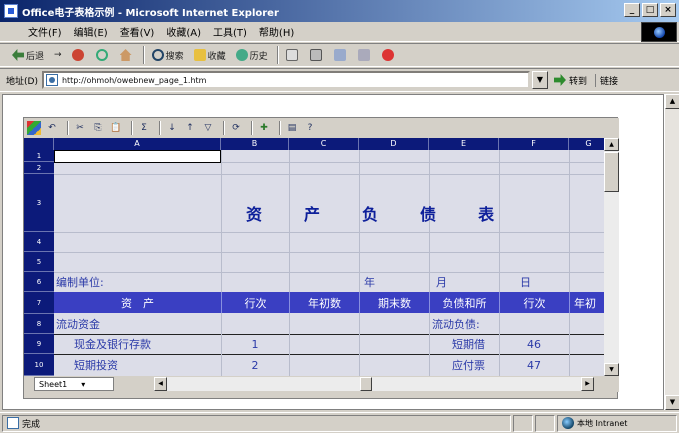  Describe the element at coordinates (365, 55) in the screenshot. I see `discuss-button` at that location.